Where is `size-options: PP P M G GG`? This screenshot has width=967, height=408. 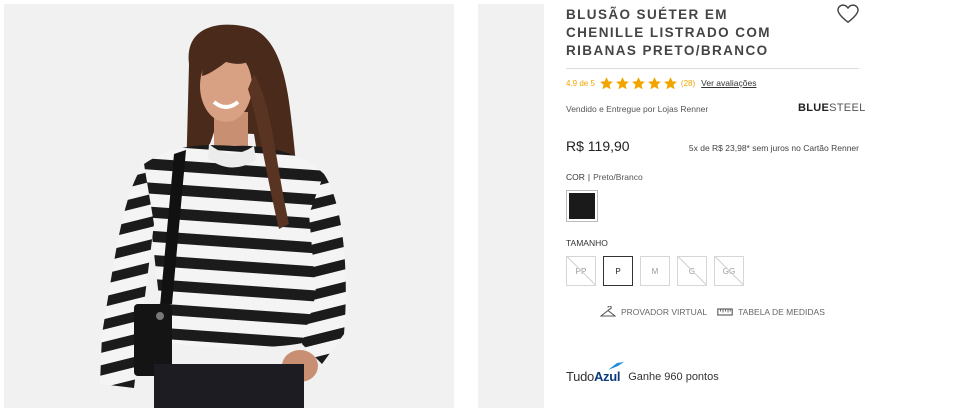
size-options: PP P M G GG is located at coordinates (658, 271).